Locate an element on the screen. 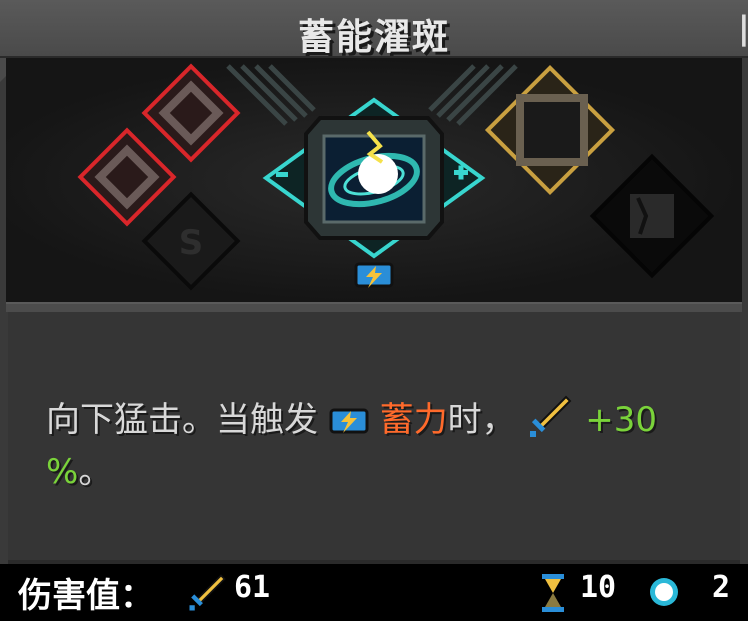 The height and width of the screenshot is (621, 748). description-prefix: 向下猛击。当触发 is located at coordinates (182, 420).